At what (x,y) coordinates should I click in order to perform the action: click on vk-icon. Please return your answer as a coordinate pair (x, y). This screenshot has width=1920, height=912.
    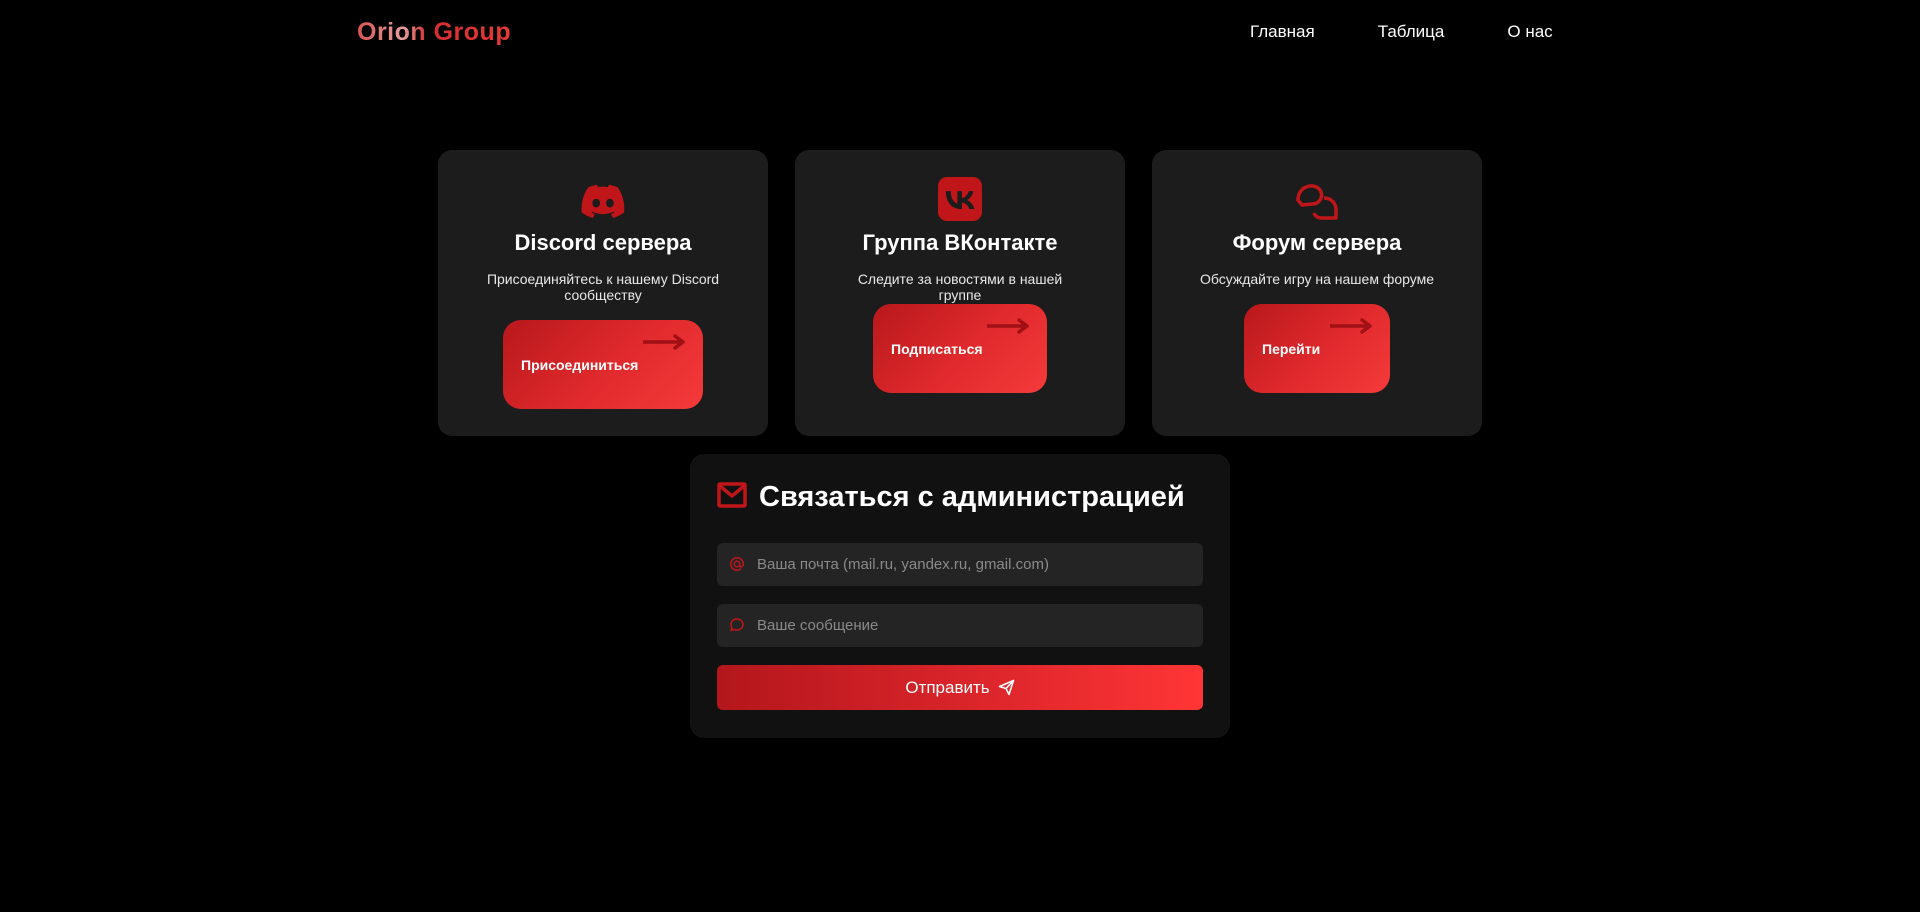
    Looking at the image, I should click on (960, 199).